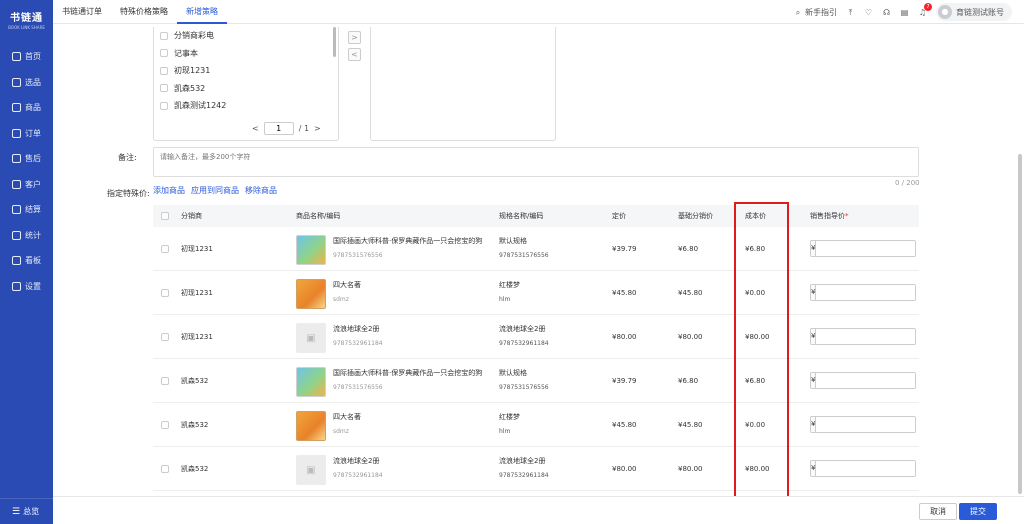 The height and width of the screenshot is (524, 1024). I want to click on dashboard-icon, so click(16, 261).